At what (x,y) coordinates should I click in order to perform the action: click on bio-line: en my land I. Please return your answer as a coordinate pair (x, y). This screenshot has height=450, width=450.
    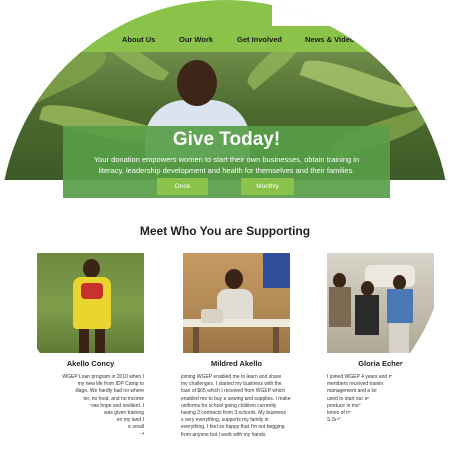
    Looking at the image, I should click on (130, 420).